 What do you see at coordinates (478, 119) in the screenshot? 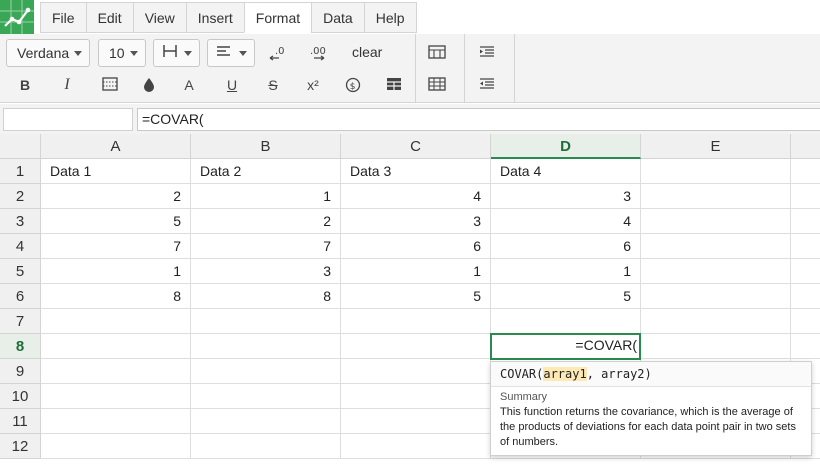
I see `formula-input: =COVAR(` at bounding box center [478, 119].